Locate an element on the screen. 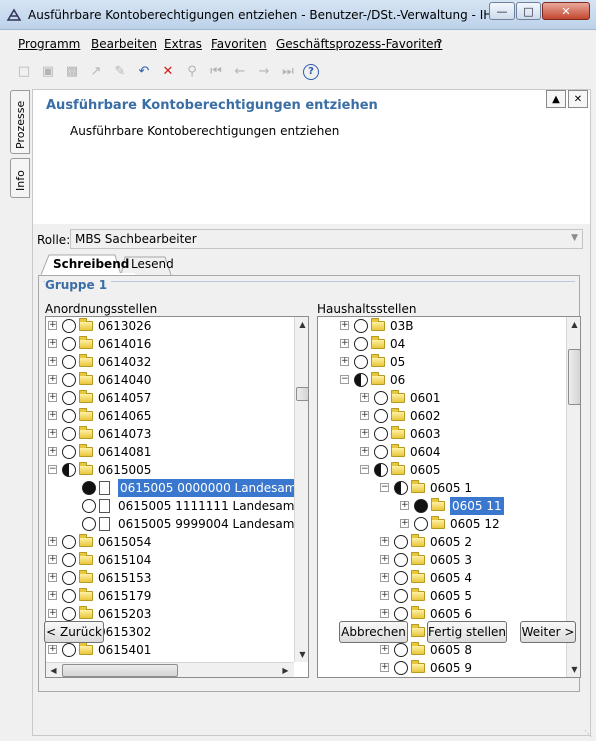 Image resolution: width=596 pixels, height=741 pixels. save-icon: ▣ is located at coordinates (48, 72).